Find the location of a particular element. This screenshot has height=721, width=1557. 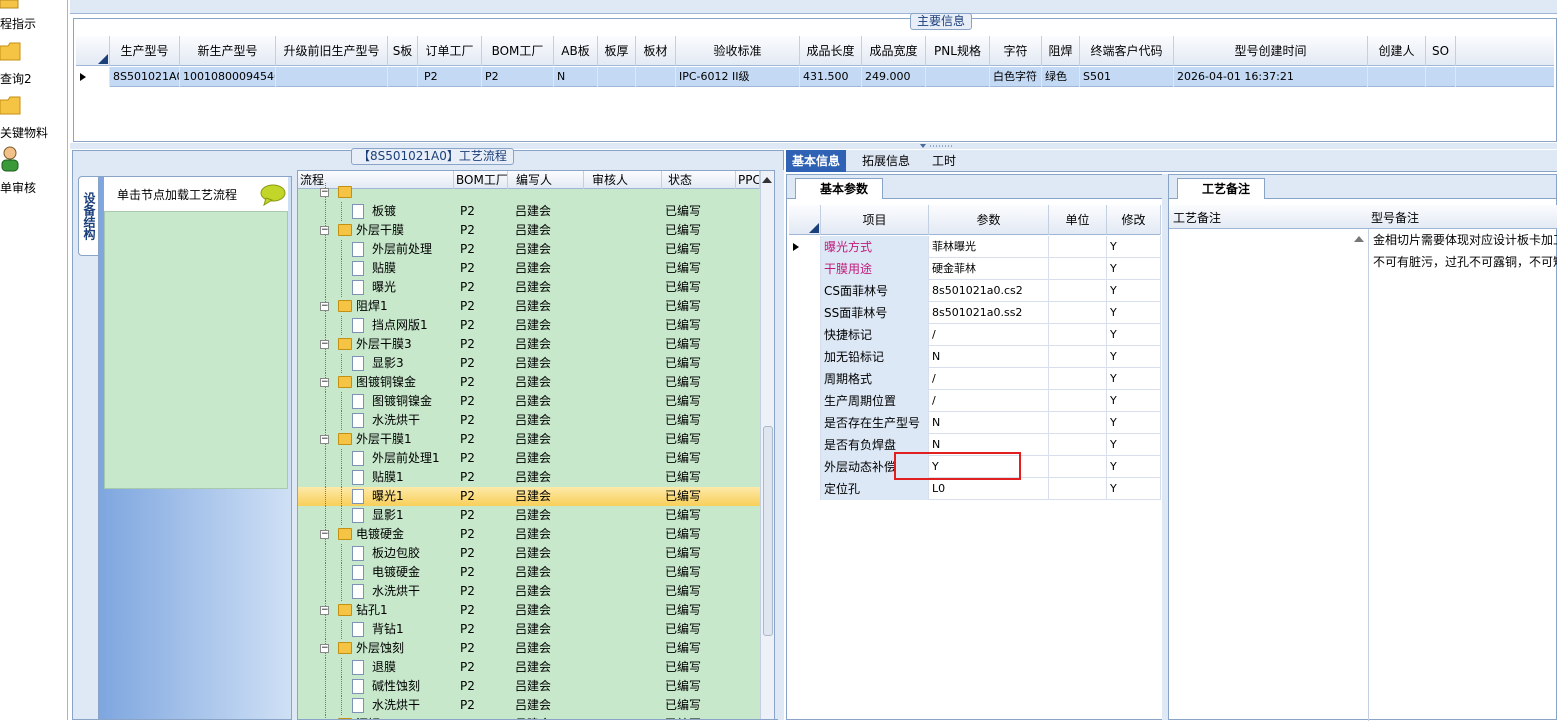

table-row: 生产周期位置 / Y is located at coordinates (975, 401).